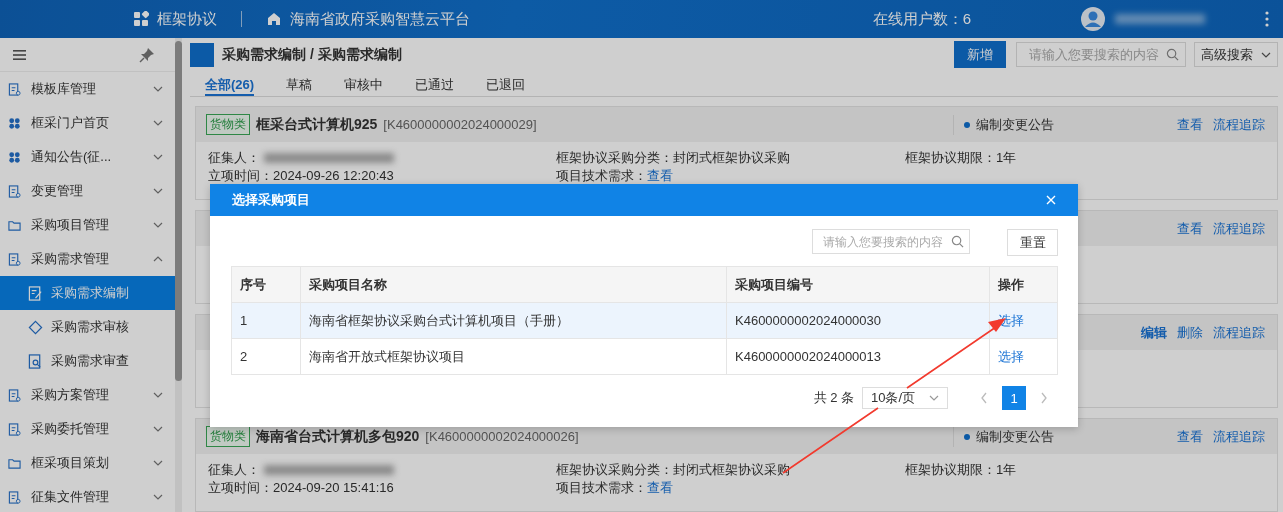 This screenshot has height=512, width=1283. What do you see at coordinates (1011, 356) in the screenshot?
I see `select-link: 选择` at bounding box center [1011, 356].